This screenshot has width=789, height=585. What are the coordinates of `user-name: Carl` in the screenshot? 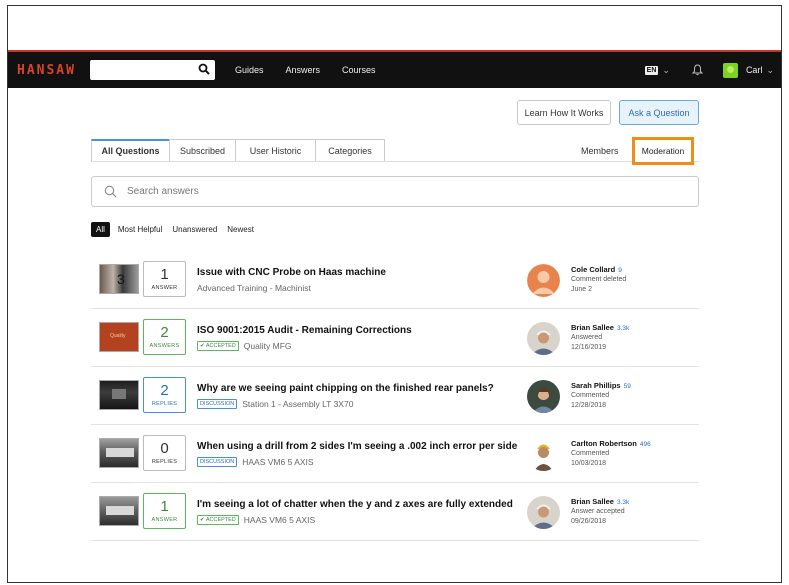 It's located at (754, 70).